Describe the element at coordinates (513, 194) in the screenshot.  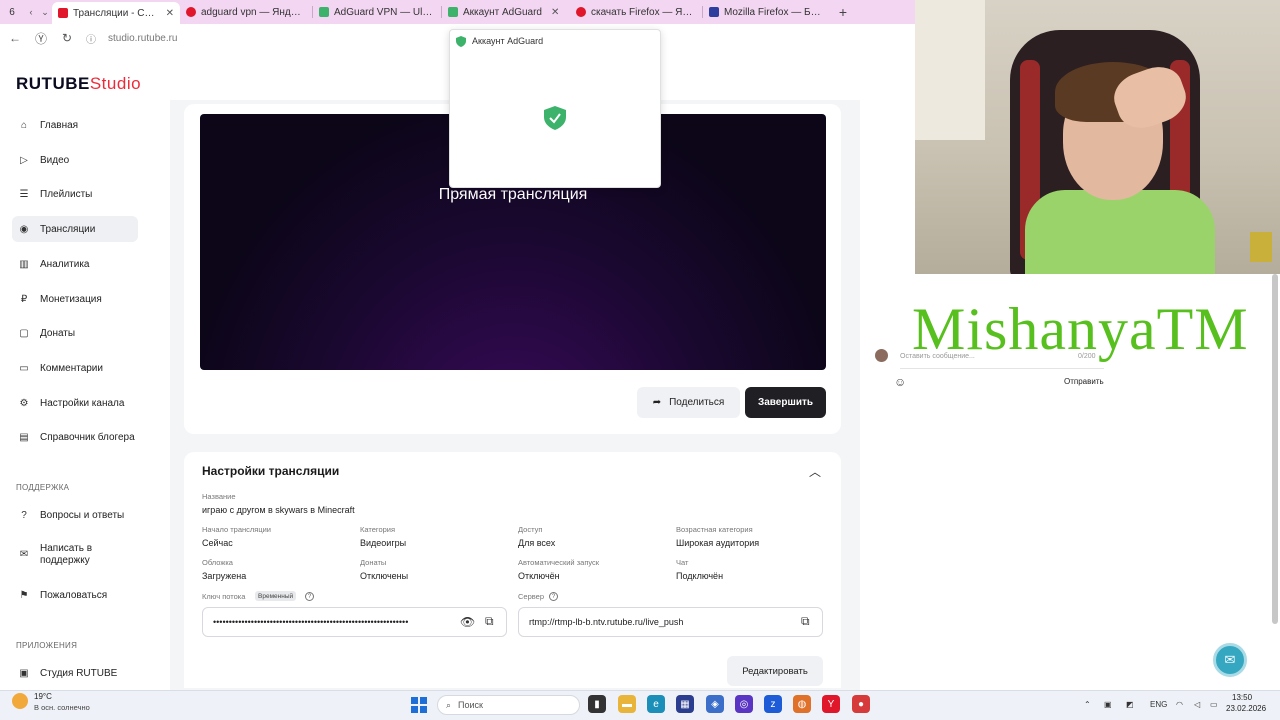
I see `player-title: Прямая трансляция` at that location.